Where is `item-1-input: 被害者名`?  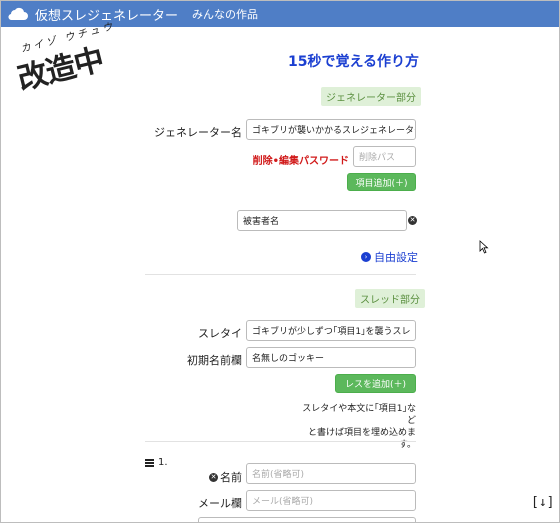 item-1-input: 被害者名 is located at coordinates (322, 220).